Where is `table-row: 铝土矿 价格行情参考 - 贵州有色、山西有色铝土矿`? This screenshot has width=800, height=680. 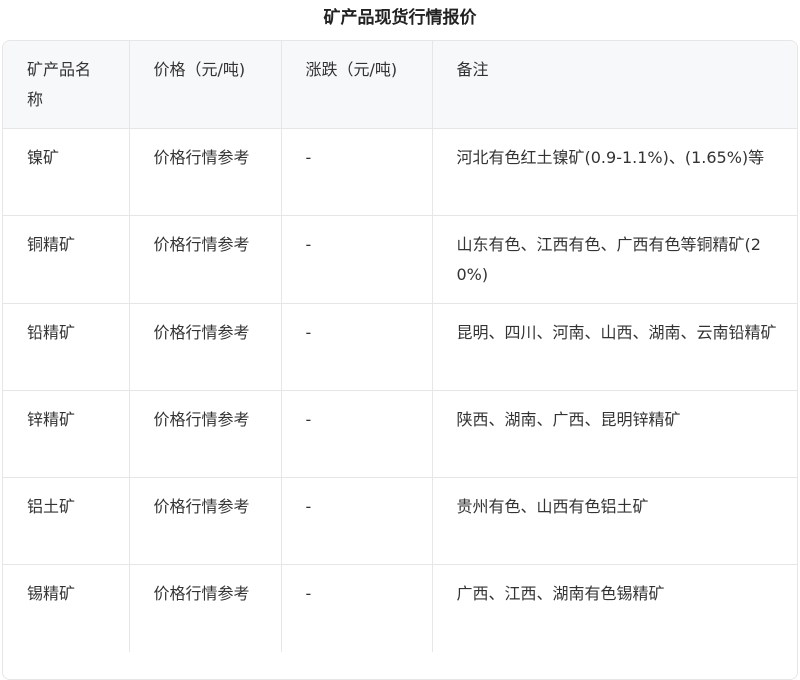
table-row: 铝土矿 价格行情参考 - 贵州有色、山西有色铝土矿 is located at coordinates (400, 521).